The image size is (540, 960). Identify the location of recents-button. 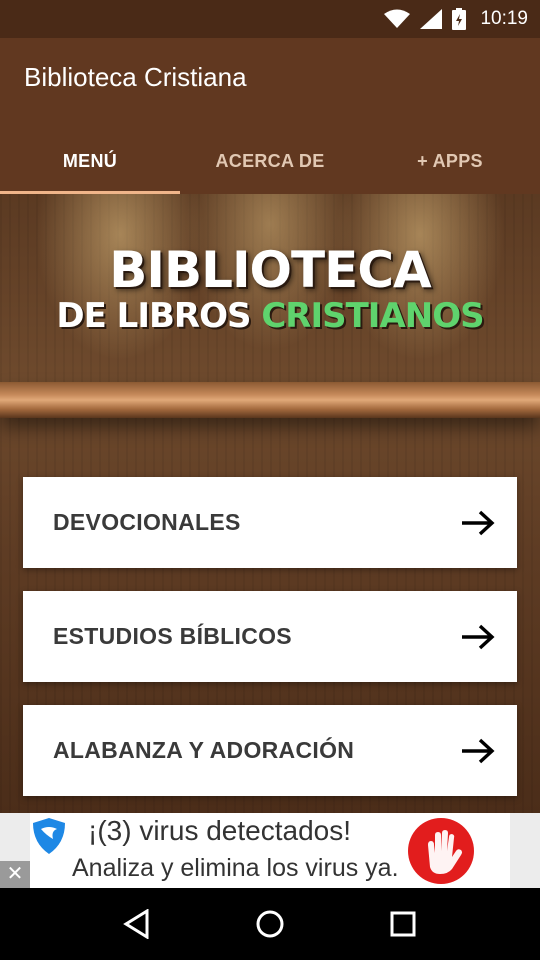
(403, 924).